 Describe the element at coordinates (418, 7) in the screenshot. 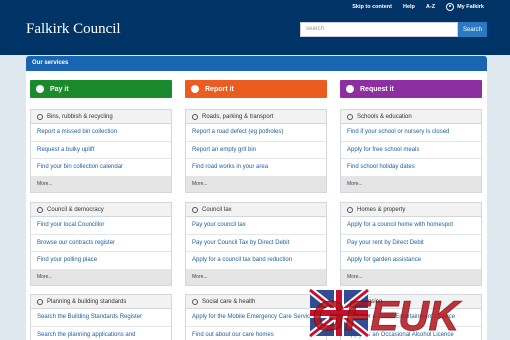

I see `utility-links: Skip to content Help A-Z My Falkirk` at that location.